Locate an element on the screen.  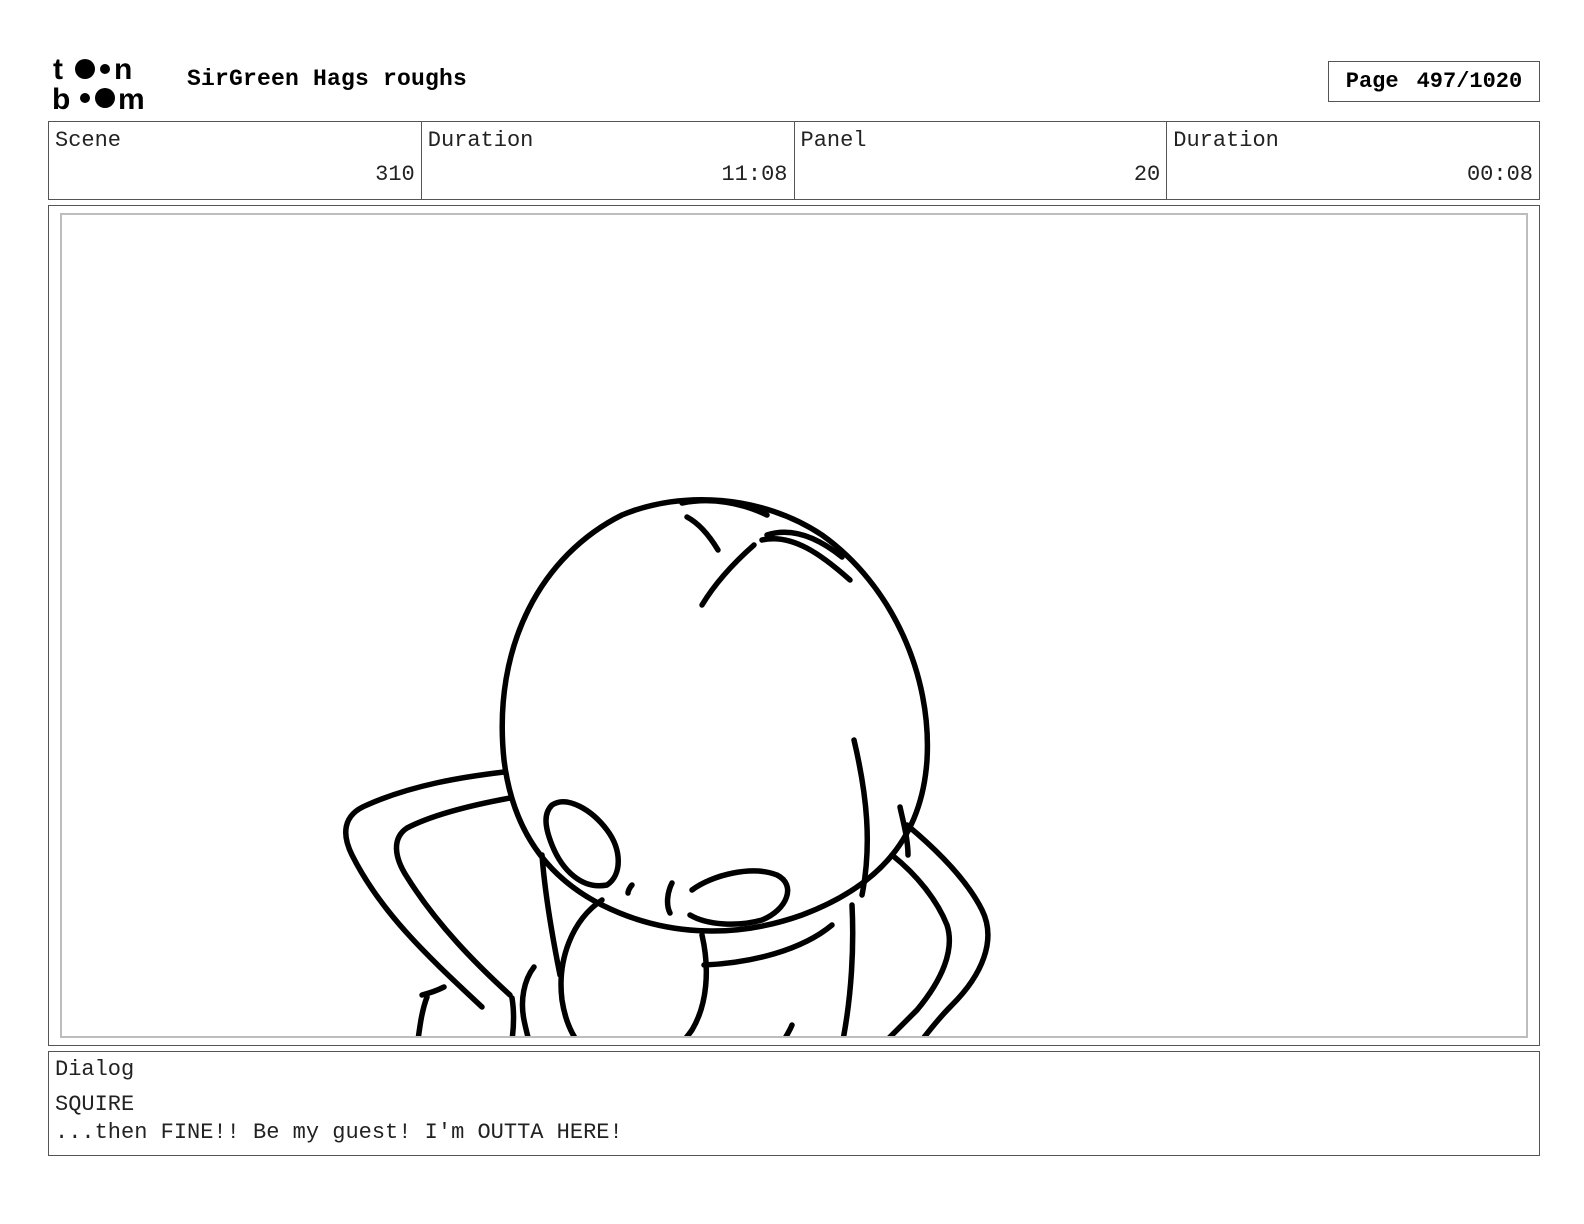
page-indicator: Page 497/1020 is located at coordinates (1434, 81).